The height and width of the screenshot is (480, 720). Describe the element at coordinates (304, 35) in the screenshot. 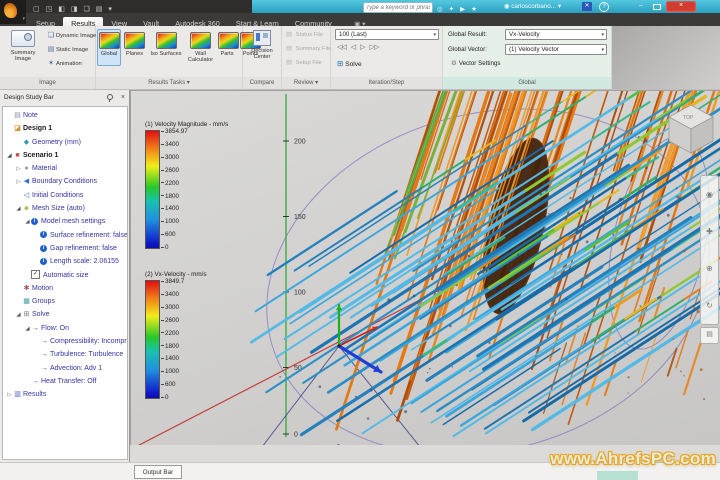

I see `status-file-button: ▤ Status File` at that location.